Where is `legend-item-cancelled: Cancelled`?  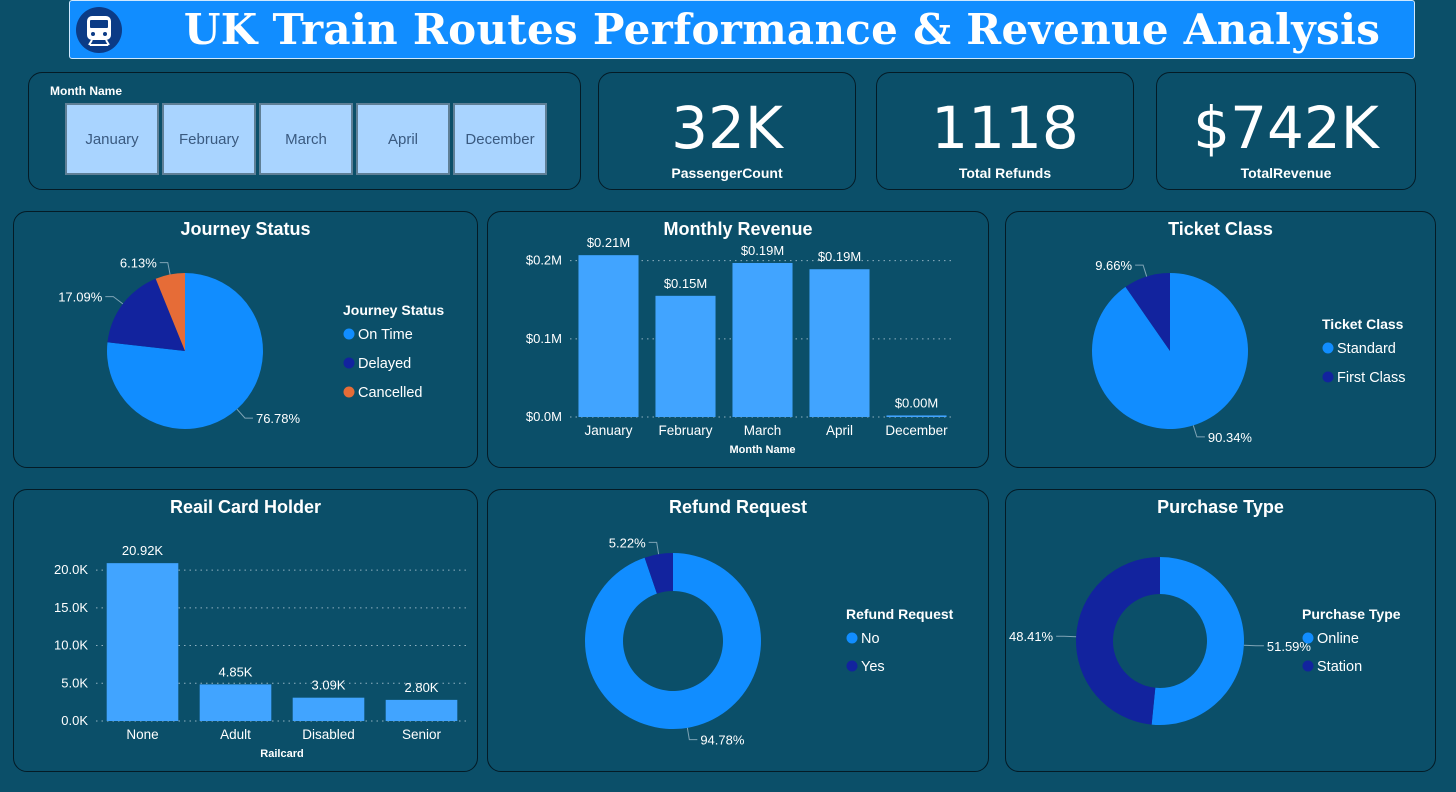 legend-item-cancelled: Cancelled is located at coordinates (390, 393).